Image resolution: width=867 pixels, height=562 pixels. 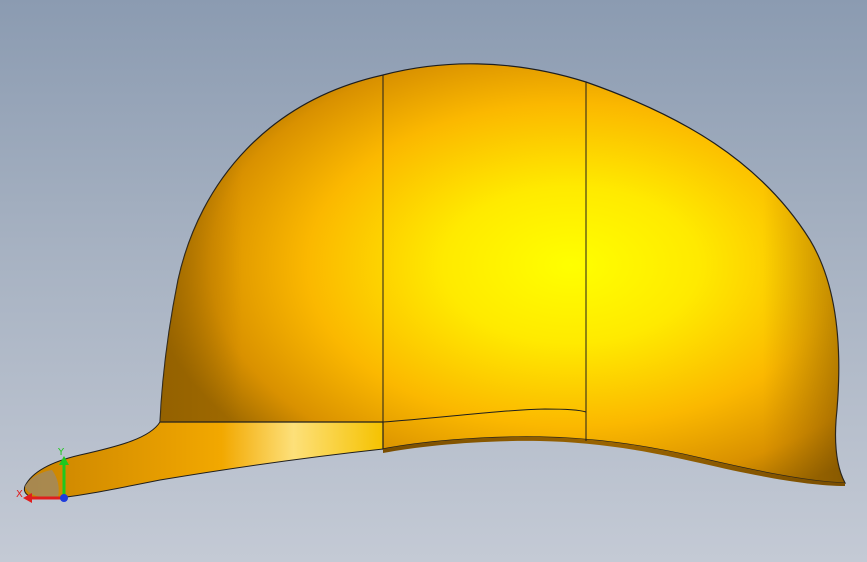 What do you see at coordinates (61, 452) in the screenshot?
I see `y-axis-label: Y` at bounding box center [61, 452].